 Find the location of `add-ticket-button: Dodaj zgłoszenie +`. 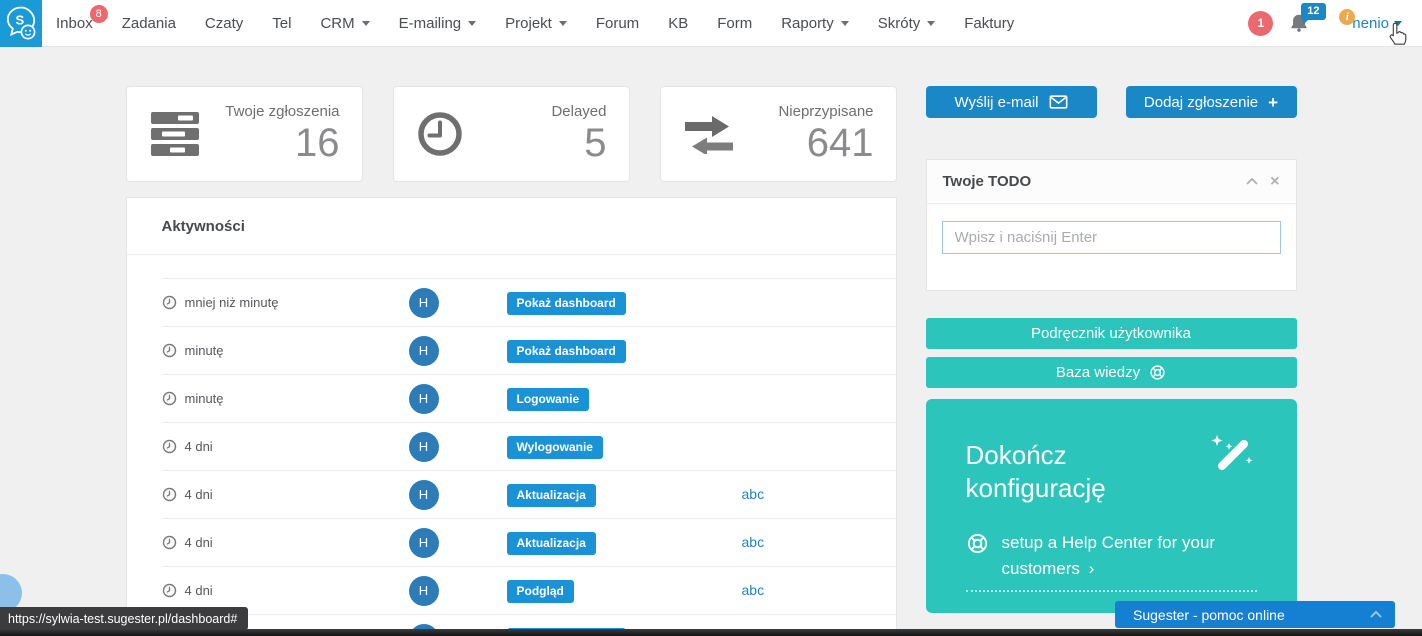

add-ticket-button: Dodaj zgłoszenie + is located at coordinates (1211, 102).